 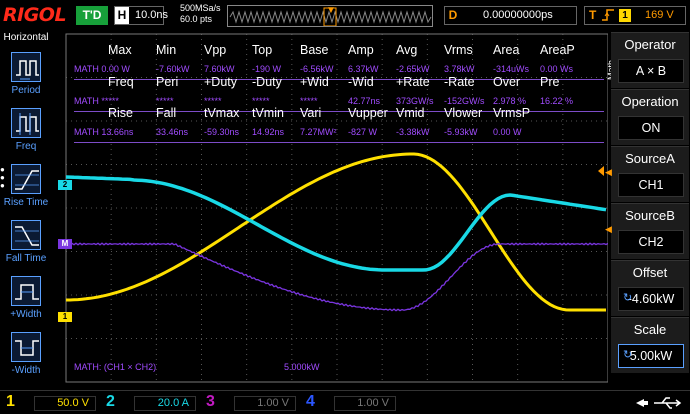 I want to click on scale-value-text: 5.00kW, so click(x=651, y=356).